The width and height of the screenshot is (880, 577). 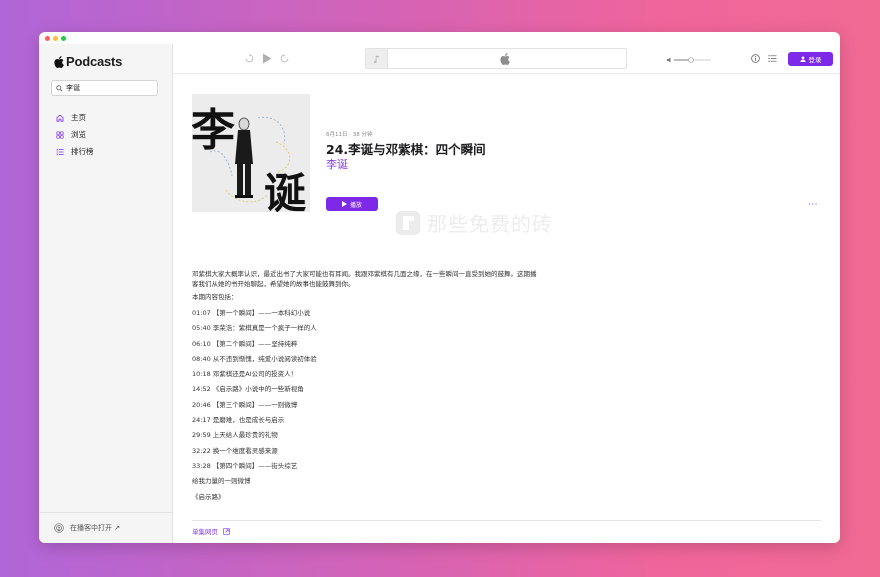 What do you see at coordinates (245, 374) in the screenshot?
I see `chapter-item: 10:18 邓紫棋还是AI公司的投资人！` at bounding box center [245, 374].